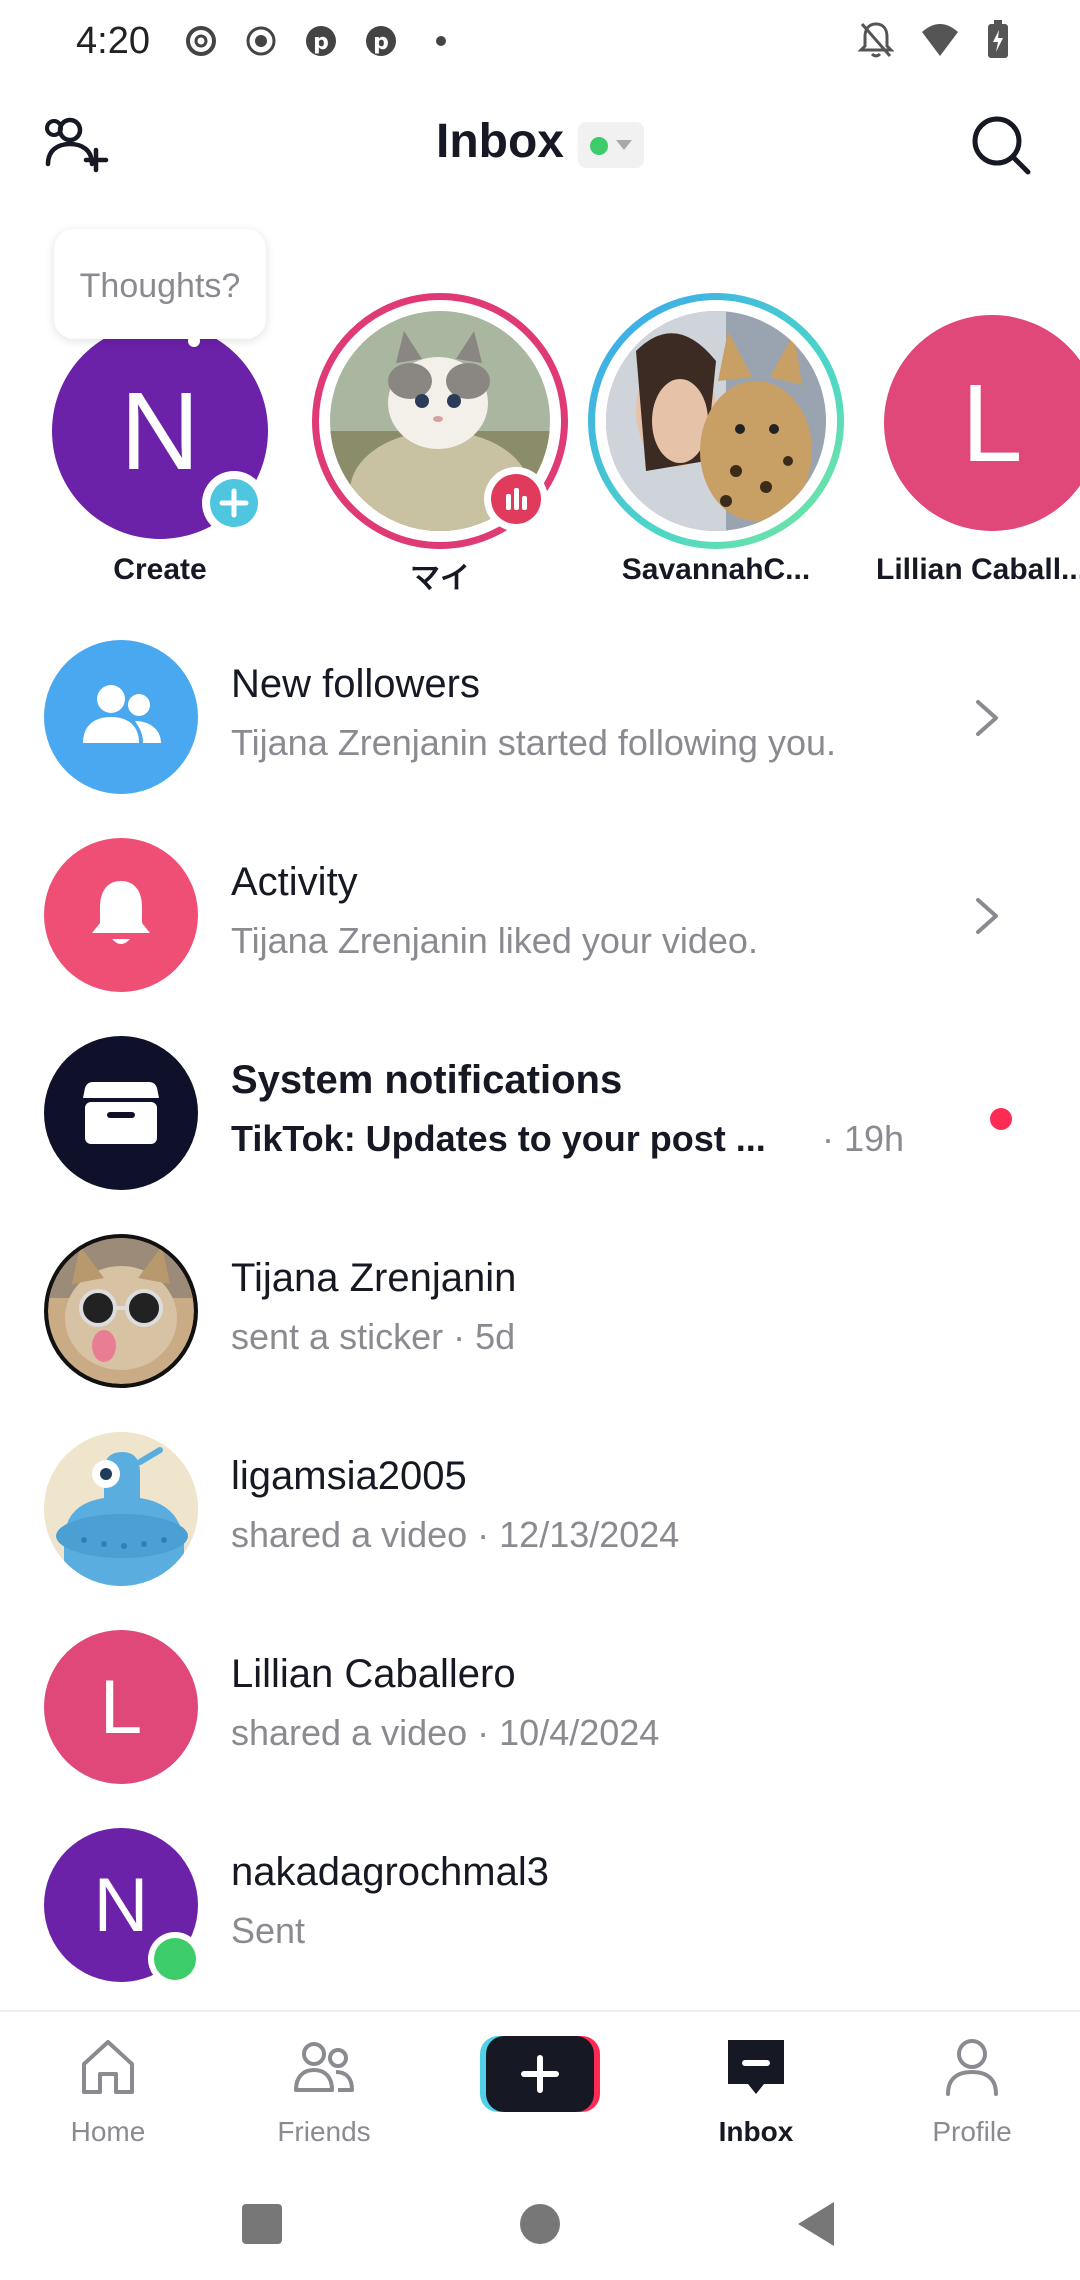 This screenshot has height=2280, width=1080. Describe the element at coordinates (494, 940) in the screenshot. I see `row-subtitle: Tijana Zrenjanin liked your video.` at that location.